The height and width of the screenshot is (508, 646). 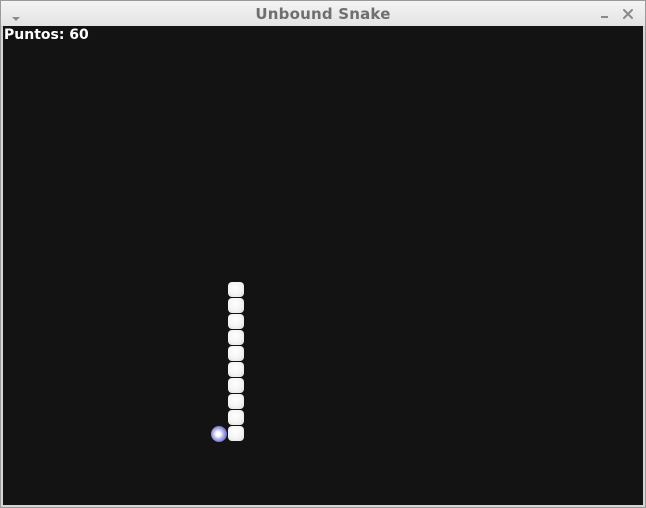 I want to click on score-label: Puntos: 60, so click(x=46, y=35).